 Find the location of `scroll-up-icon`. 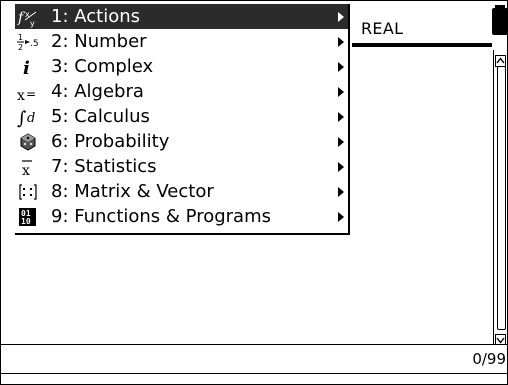

scroll-up-icon is located at coordinates (500, 59).